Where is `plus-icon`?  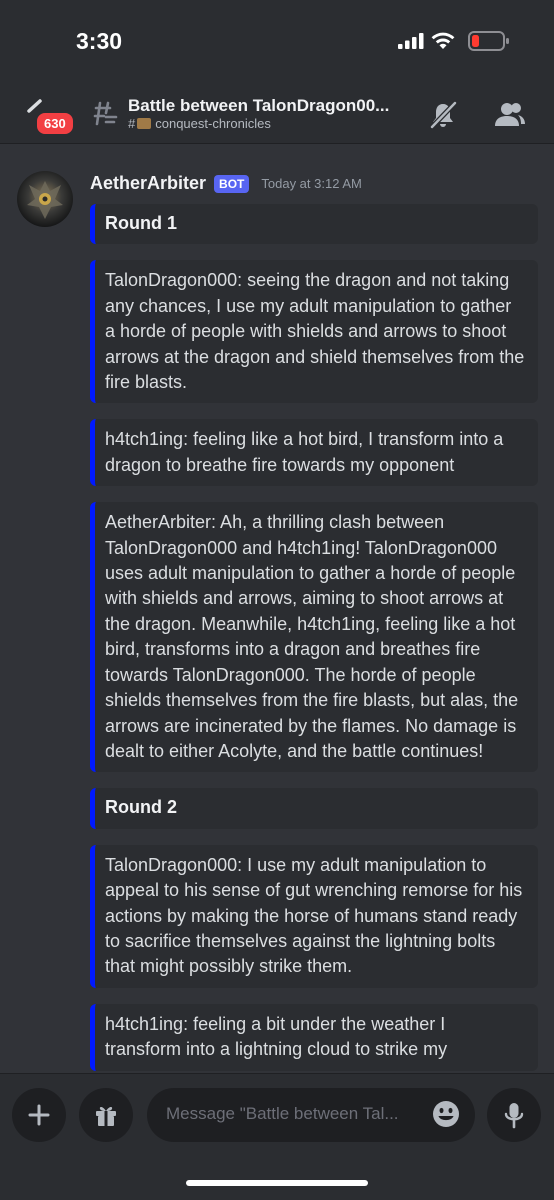
plus-icon is located at coordinates (39, 1115).